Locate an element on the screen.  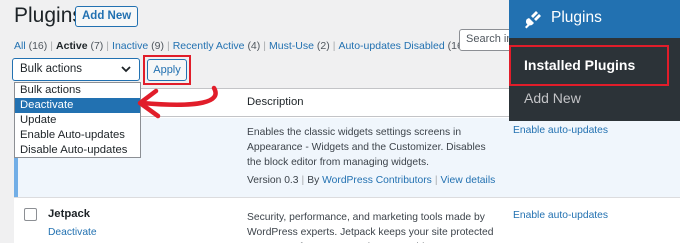
dropdown-option-deactivate: Deactivate is located at coordinates (77, 105).